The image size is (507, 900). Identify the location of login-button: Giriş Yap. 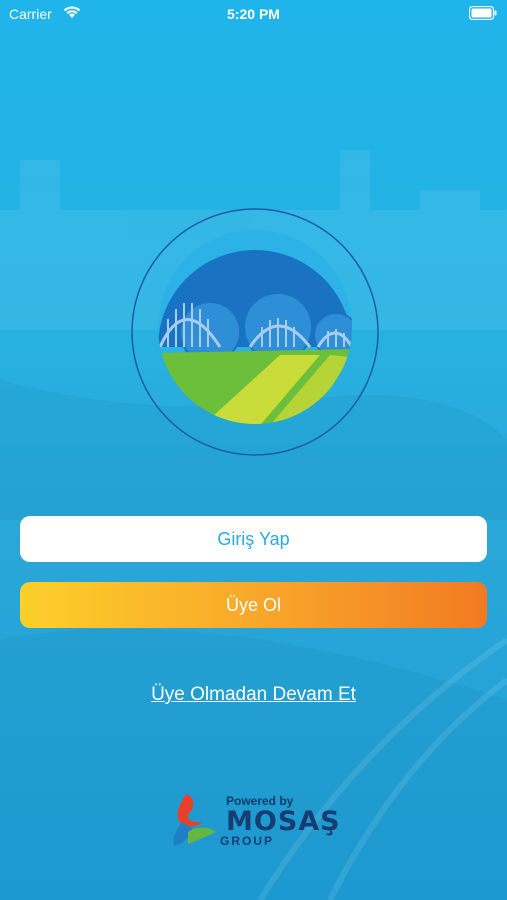
(253, 539).